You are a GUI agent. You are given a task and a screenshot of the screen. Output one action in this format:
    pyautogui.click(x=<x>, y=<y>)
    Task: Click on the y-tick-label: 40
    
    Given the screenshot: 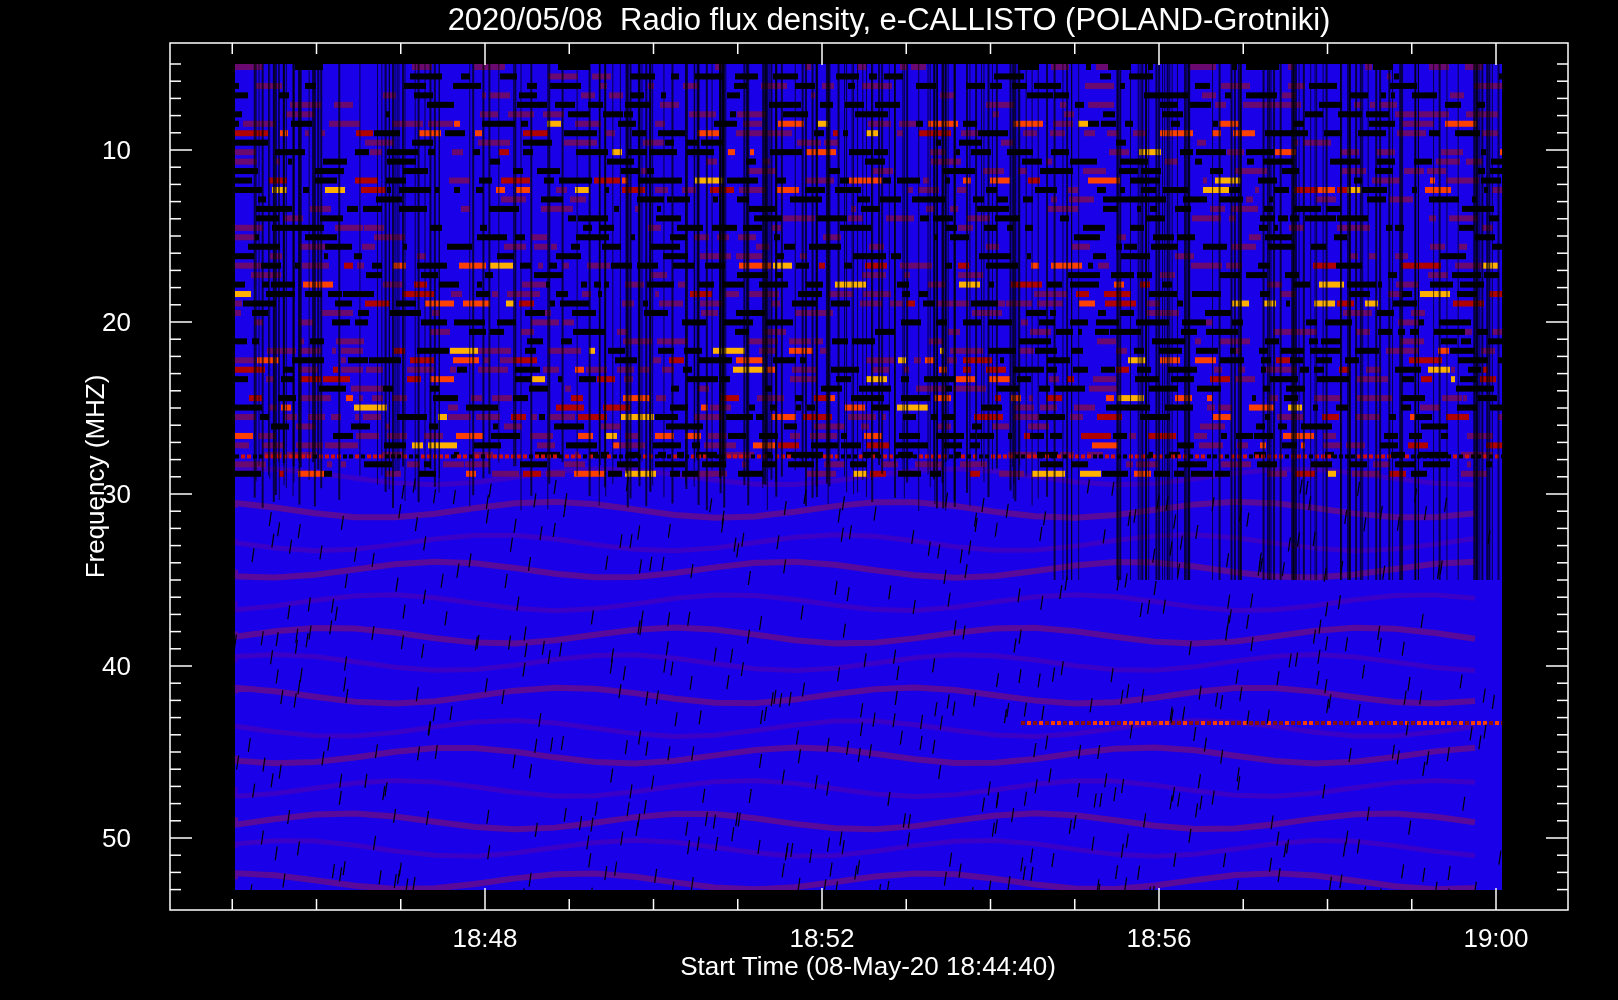 What is the action you would take?
    pyautogui.click(x=116, y=666)
    